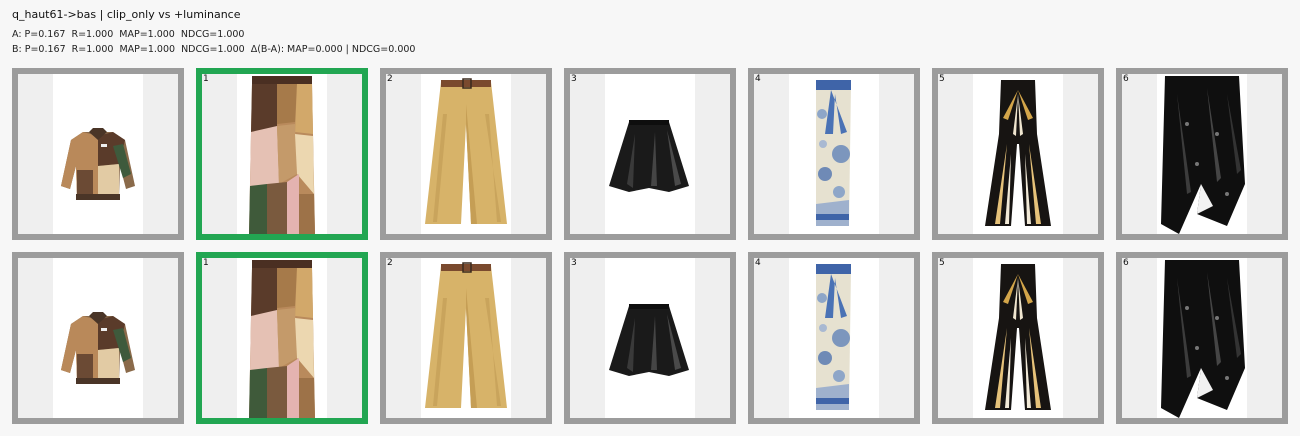  What do you see at coordinates (126, 14) in the screenshot?
I see `page-title: q_haut61->bas | clip_only vs +luminance` at bounding box center [126, 14].